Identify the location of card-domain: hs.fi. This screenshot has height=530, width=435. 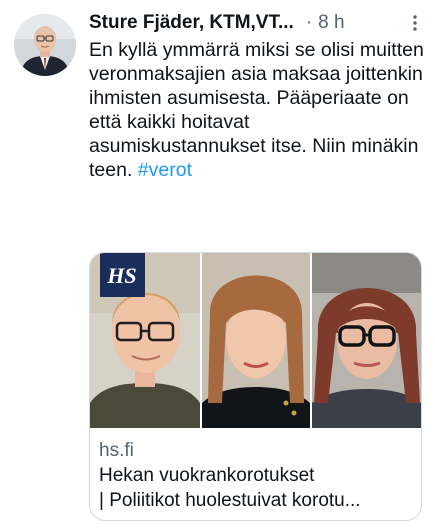
(116, 450).